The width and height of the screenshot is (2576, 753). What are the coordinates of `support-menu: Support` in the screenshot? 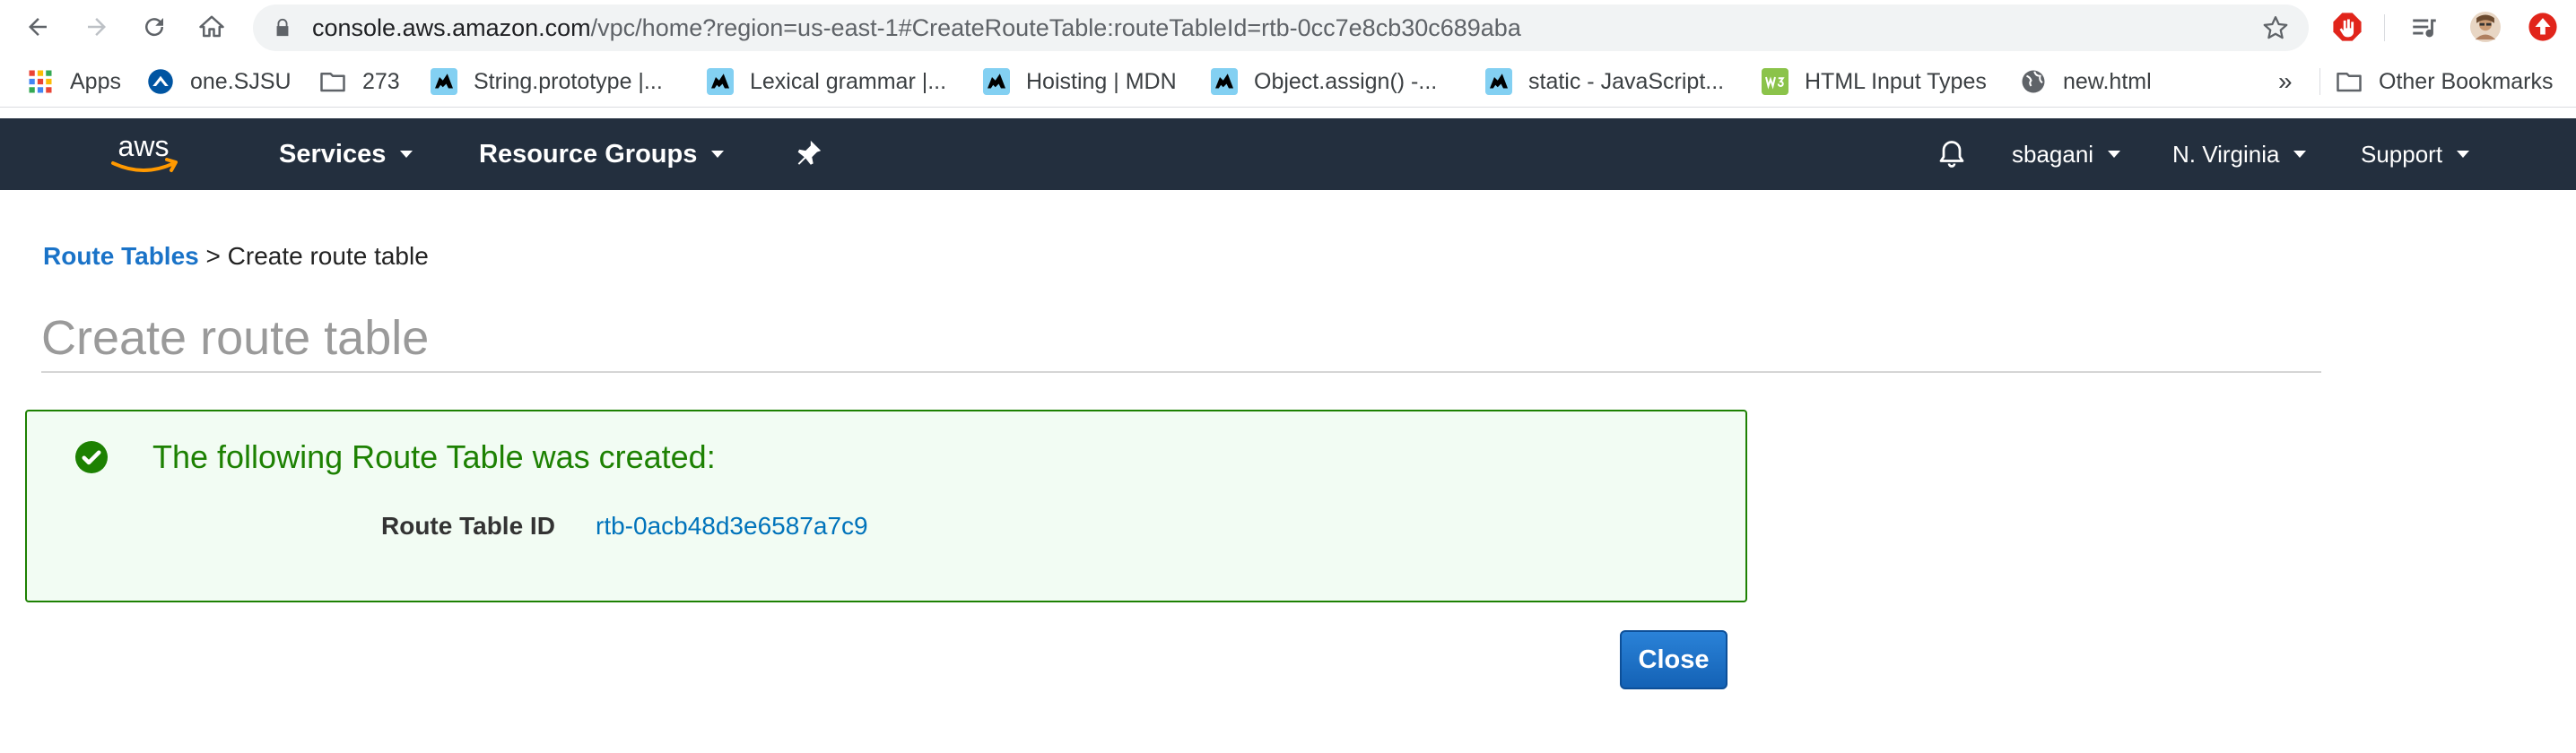 It's located at (2415, 154).